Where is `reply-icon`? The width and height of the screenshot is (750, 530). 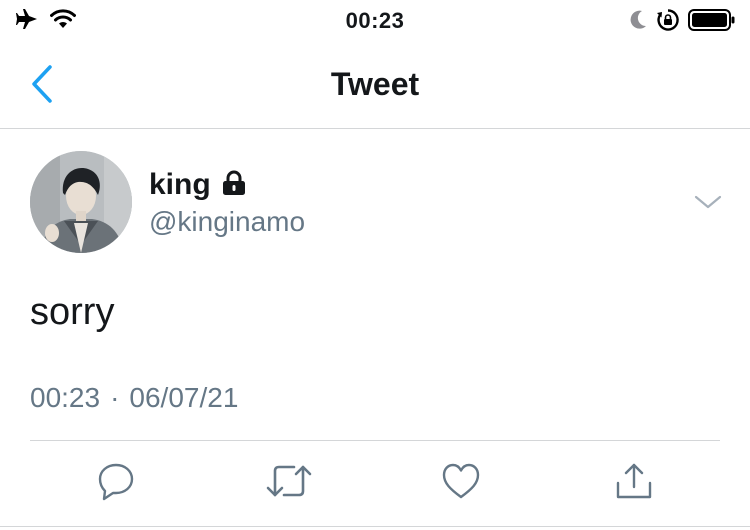 reply-icon is located at coordinates (116, 483).